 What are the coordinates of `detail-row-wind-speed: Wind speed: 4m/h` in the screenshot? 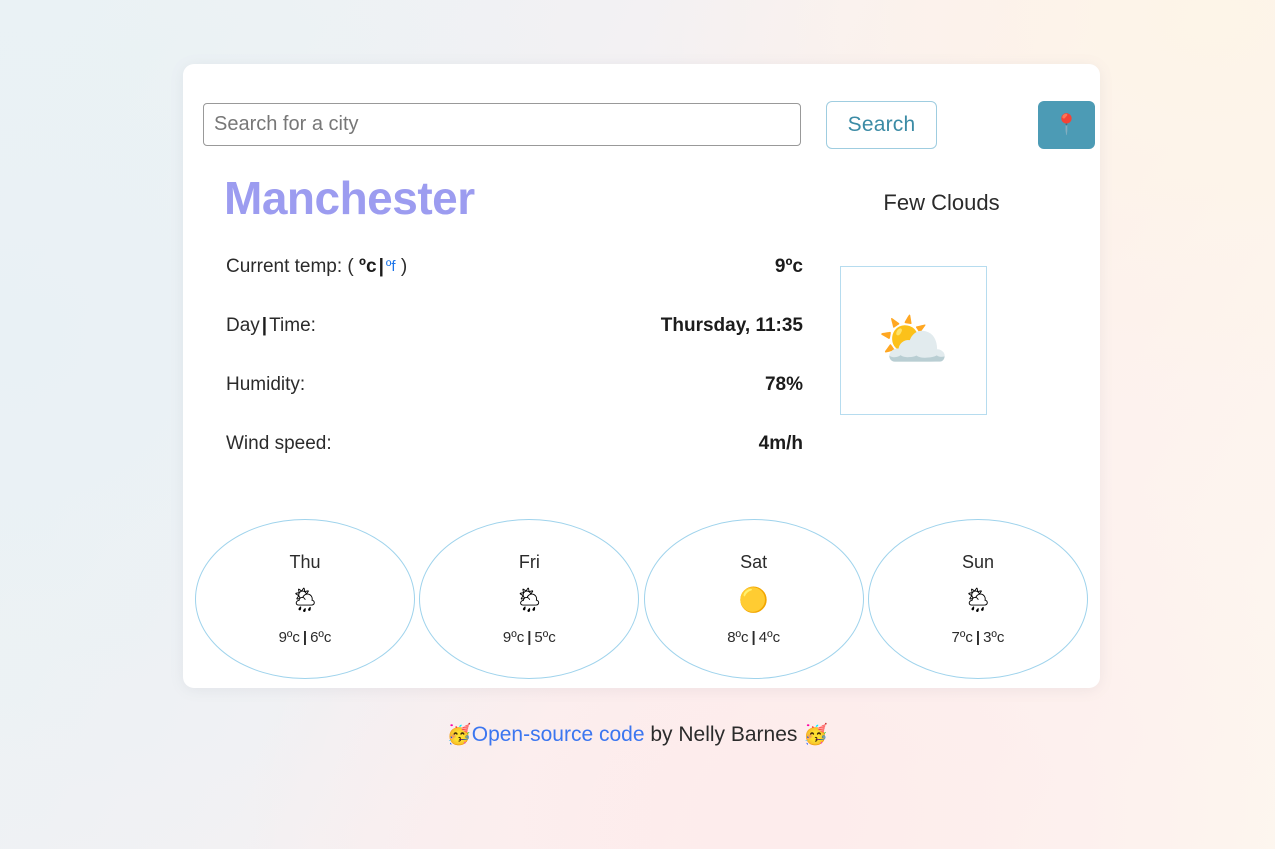 It's located at (514, 462).